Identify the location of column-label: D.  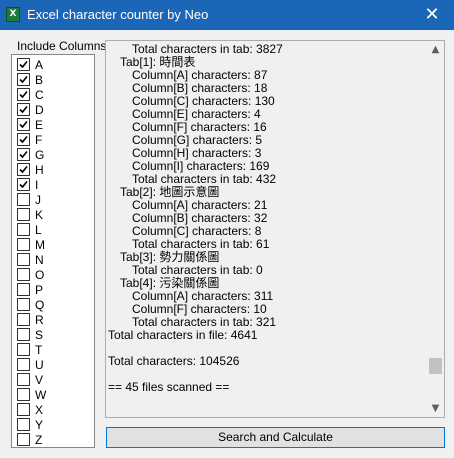
(39, 110).